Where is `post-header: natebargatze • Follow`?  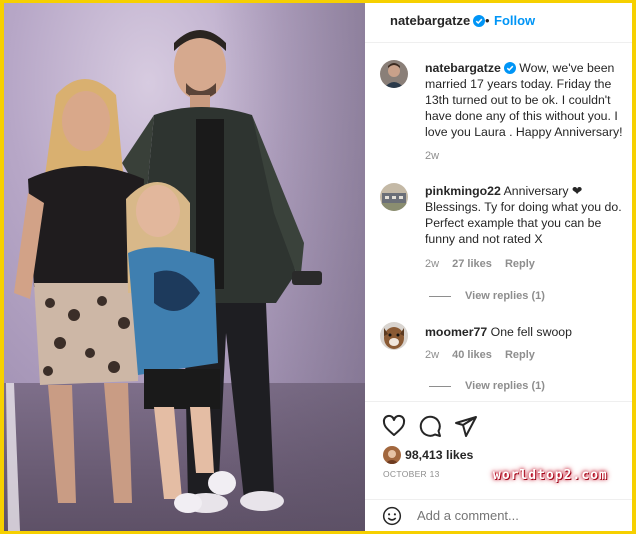
post-header: natebargatze • Follow is located at coordinates (498, 23).